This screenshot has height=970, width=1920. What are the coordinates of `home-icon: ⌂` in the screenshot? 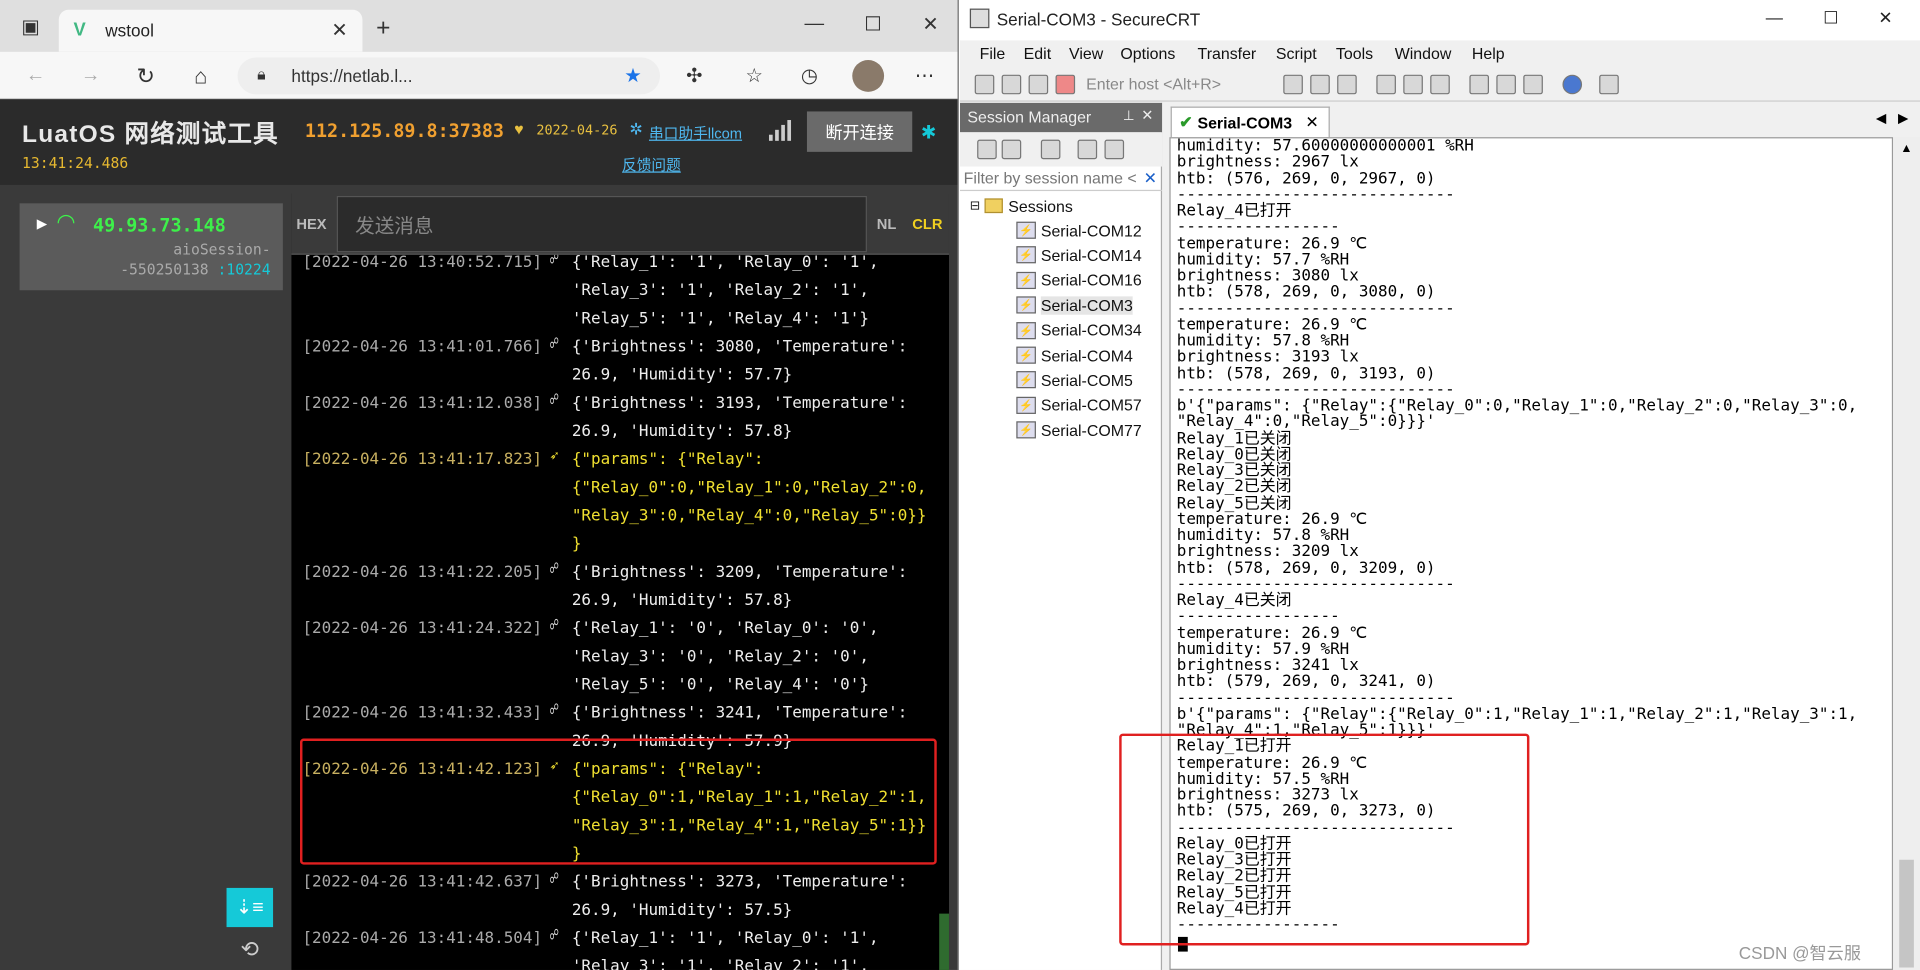 It's located at (200, 75).